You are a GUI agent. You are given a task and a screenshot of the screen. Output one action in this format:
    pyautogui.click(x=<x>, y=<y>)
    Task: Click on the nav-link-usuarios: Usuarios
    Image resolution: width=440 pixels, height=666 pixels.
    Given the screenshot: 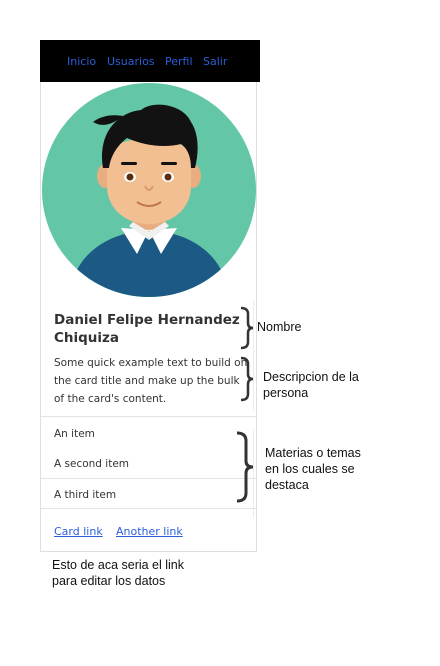 What is the action you would take?
    pyautogui.click(x=131, y=61)
    